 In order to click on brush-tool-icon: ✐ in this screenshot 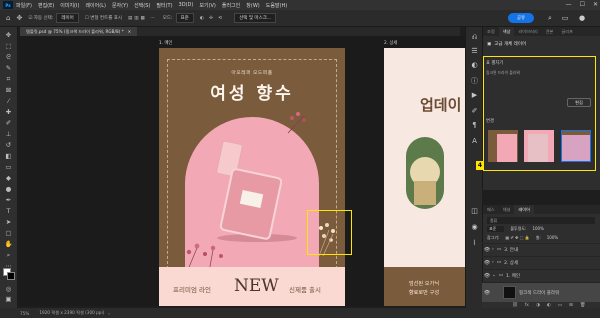, I will do `click(8, 123)`.